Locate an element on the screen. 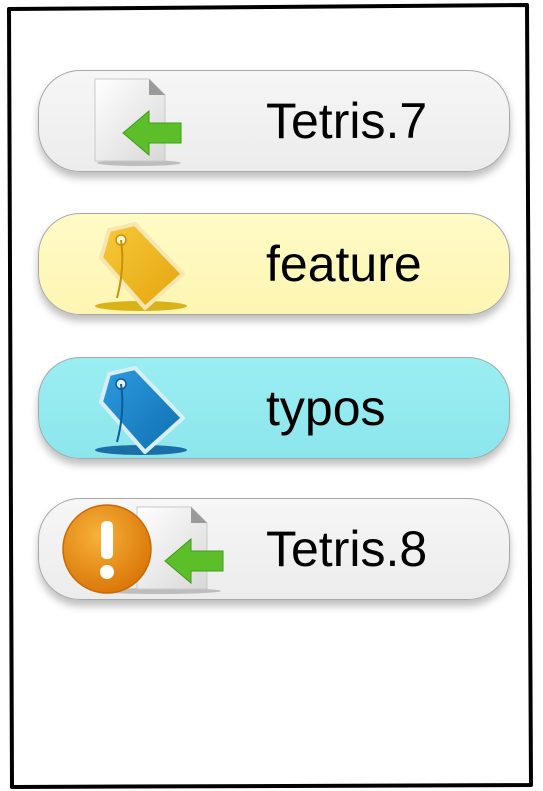 The height and width of the screenshot is (791, 543). tag-blue-icon is located at coordinates (141, 410).